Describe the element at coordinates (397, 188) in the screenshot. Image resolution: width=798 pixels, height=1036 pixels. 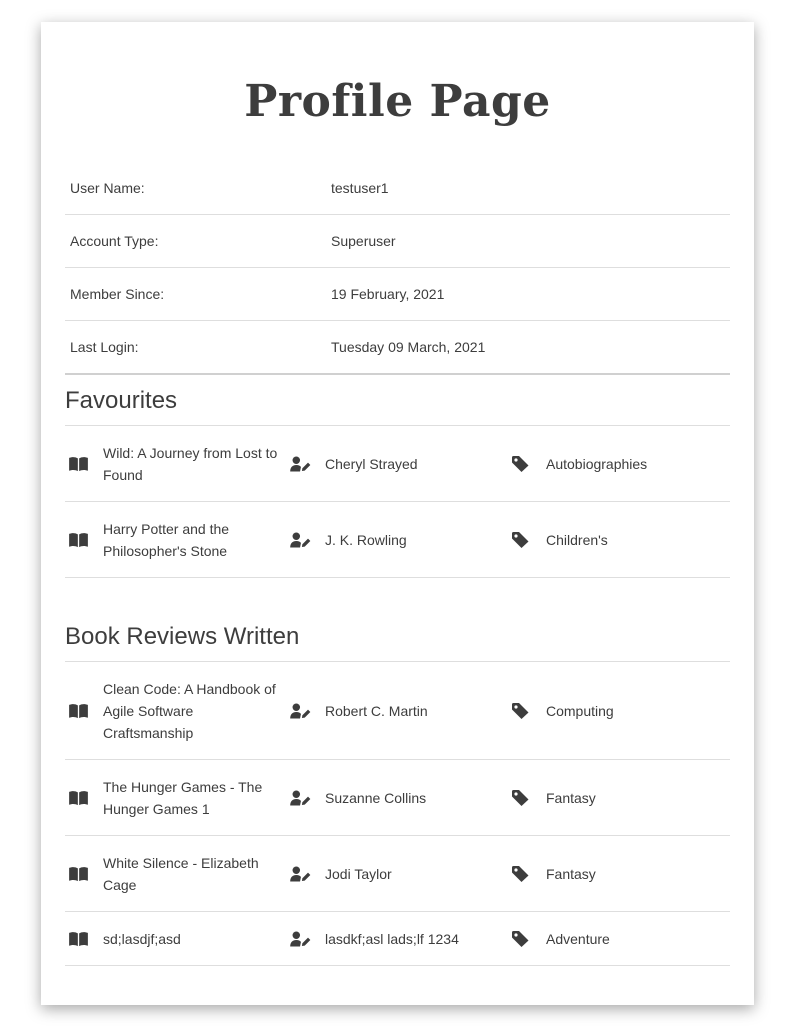
I see `info-row-username: User Name: testuser1` at that location.